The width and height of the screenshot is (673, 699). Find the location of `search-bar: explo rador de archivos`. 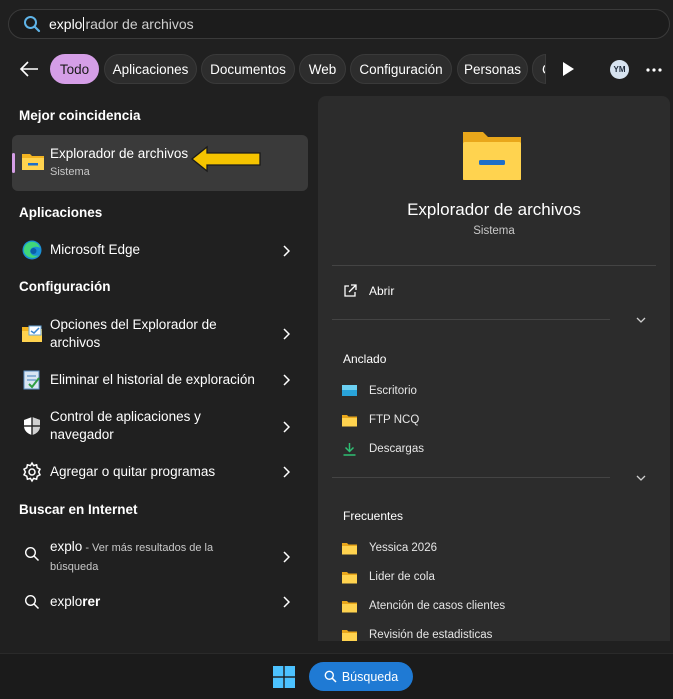

search-bar: explo rador de archivos is located at coordinates (339, 24).